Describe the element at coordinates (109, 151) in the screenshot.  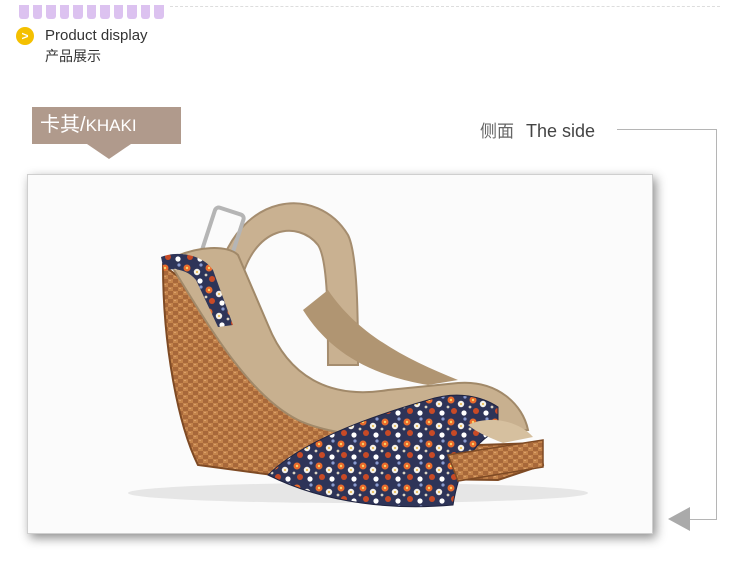
I see `color-tag-pointer` at that location.